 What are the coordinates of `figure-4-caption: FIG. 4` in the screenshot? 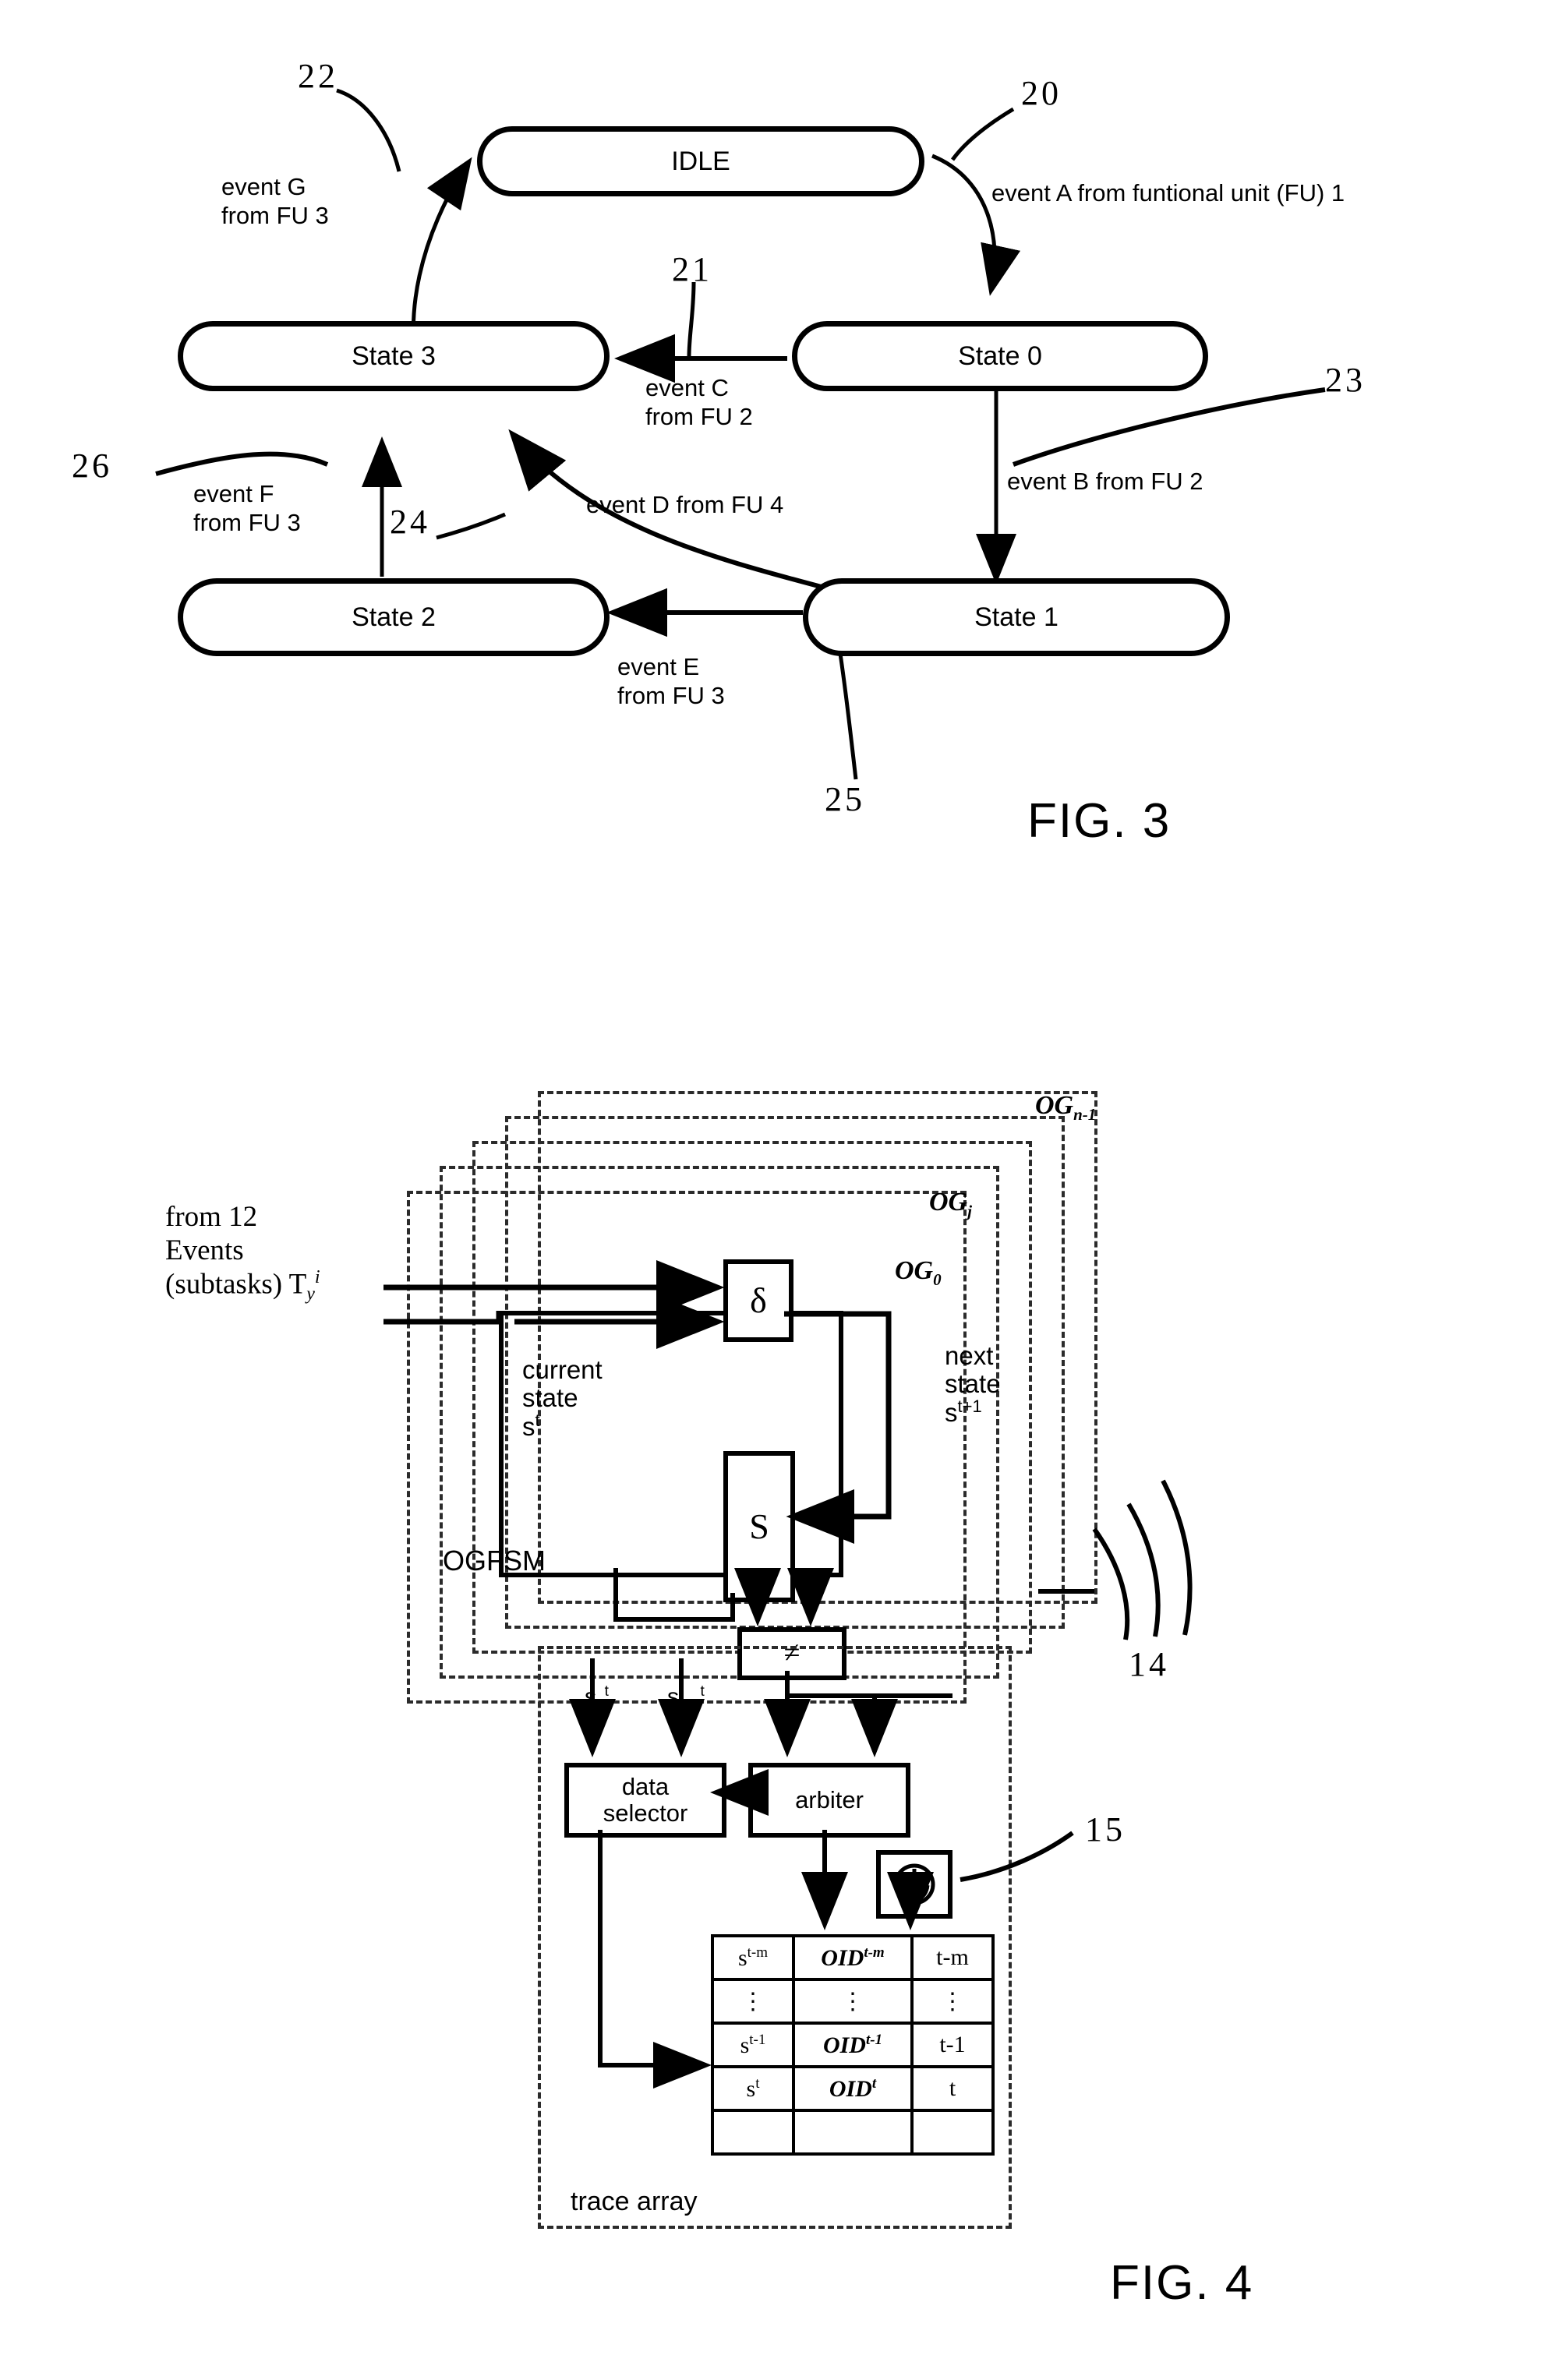 It's located at (1182, 2283).